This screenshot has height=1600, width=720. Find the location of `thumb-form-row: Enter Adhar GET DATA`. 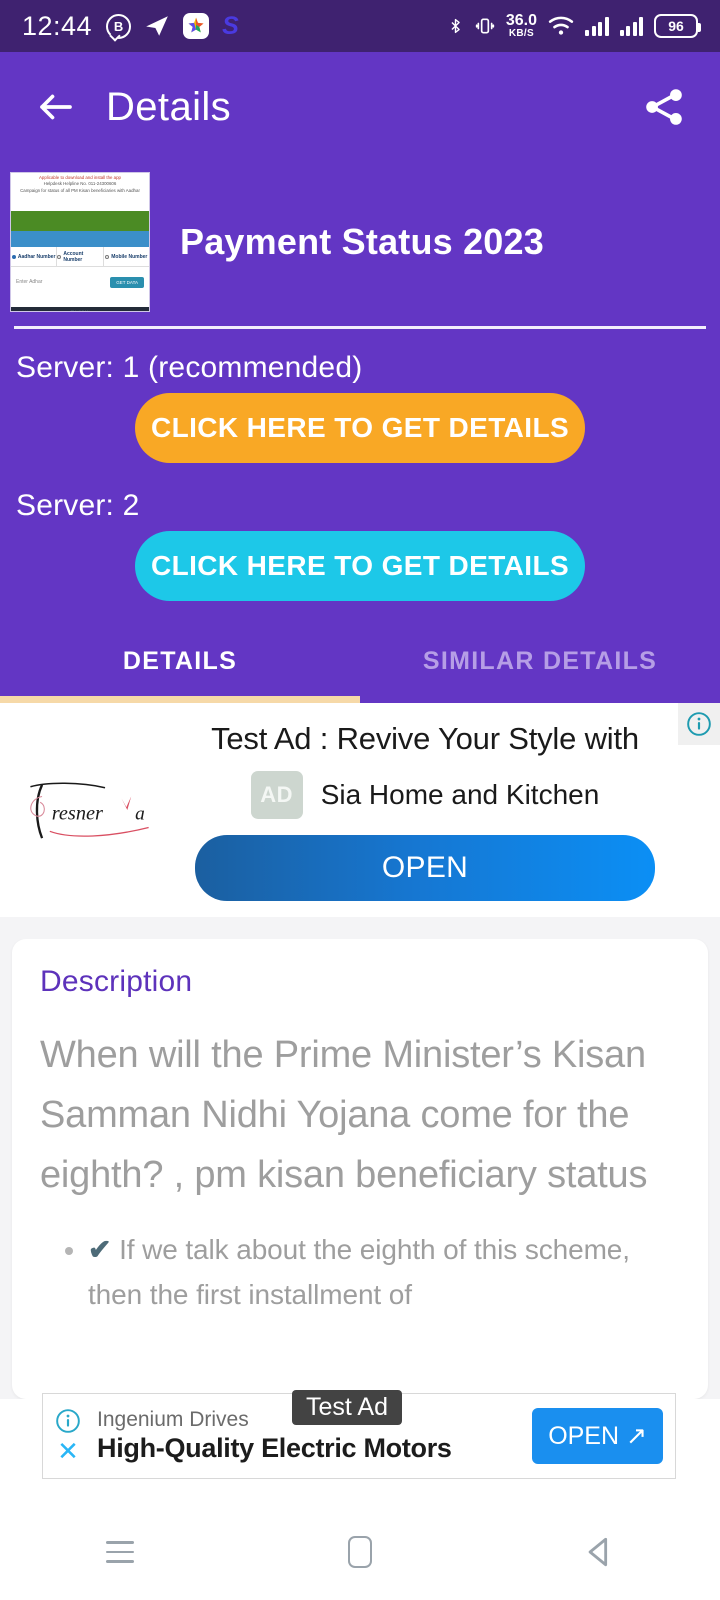

thumb-form-row: Enter Adhar GET DATA is located at coordinates (80, 282).